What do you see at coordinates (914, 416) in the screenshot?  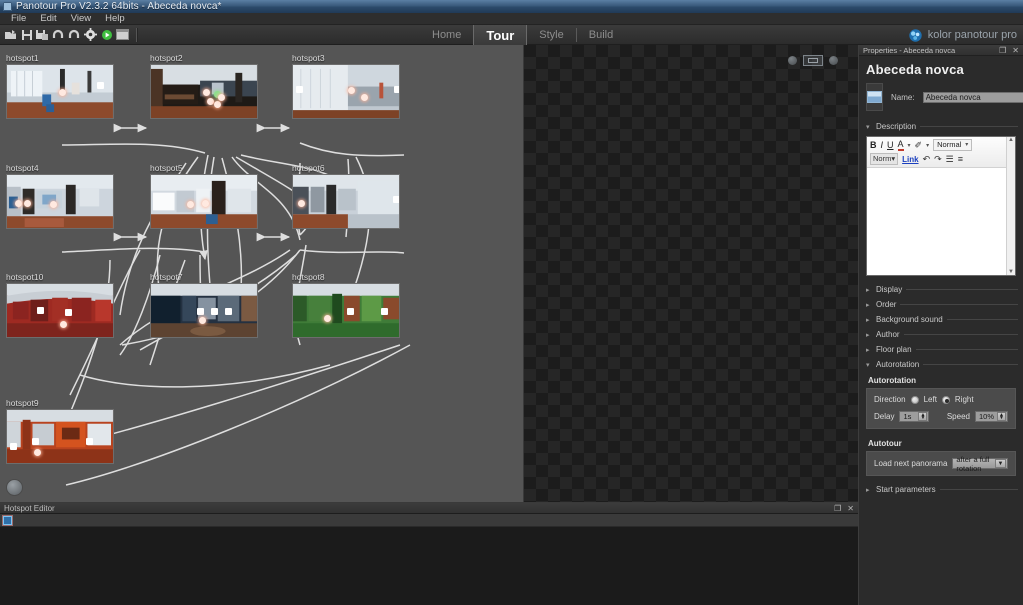 I see `delay-stepper: 1s ▲ ▼` at bounding box center [914, 416].